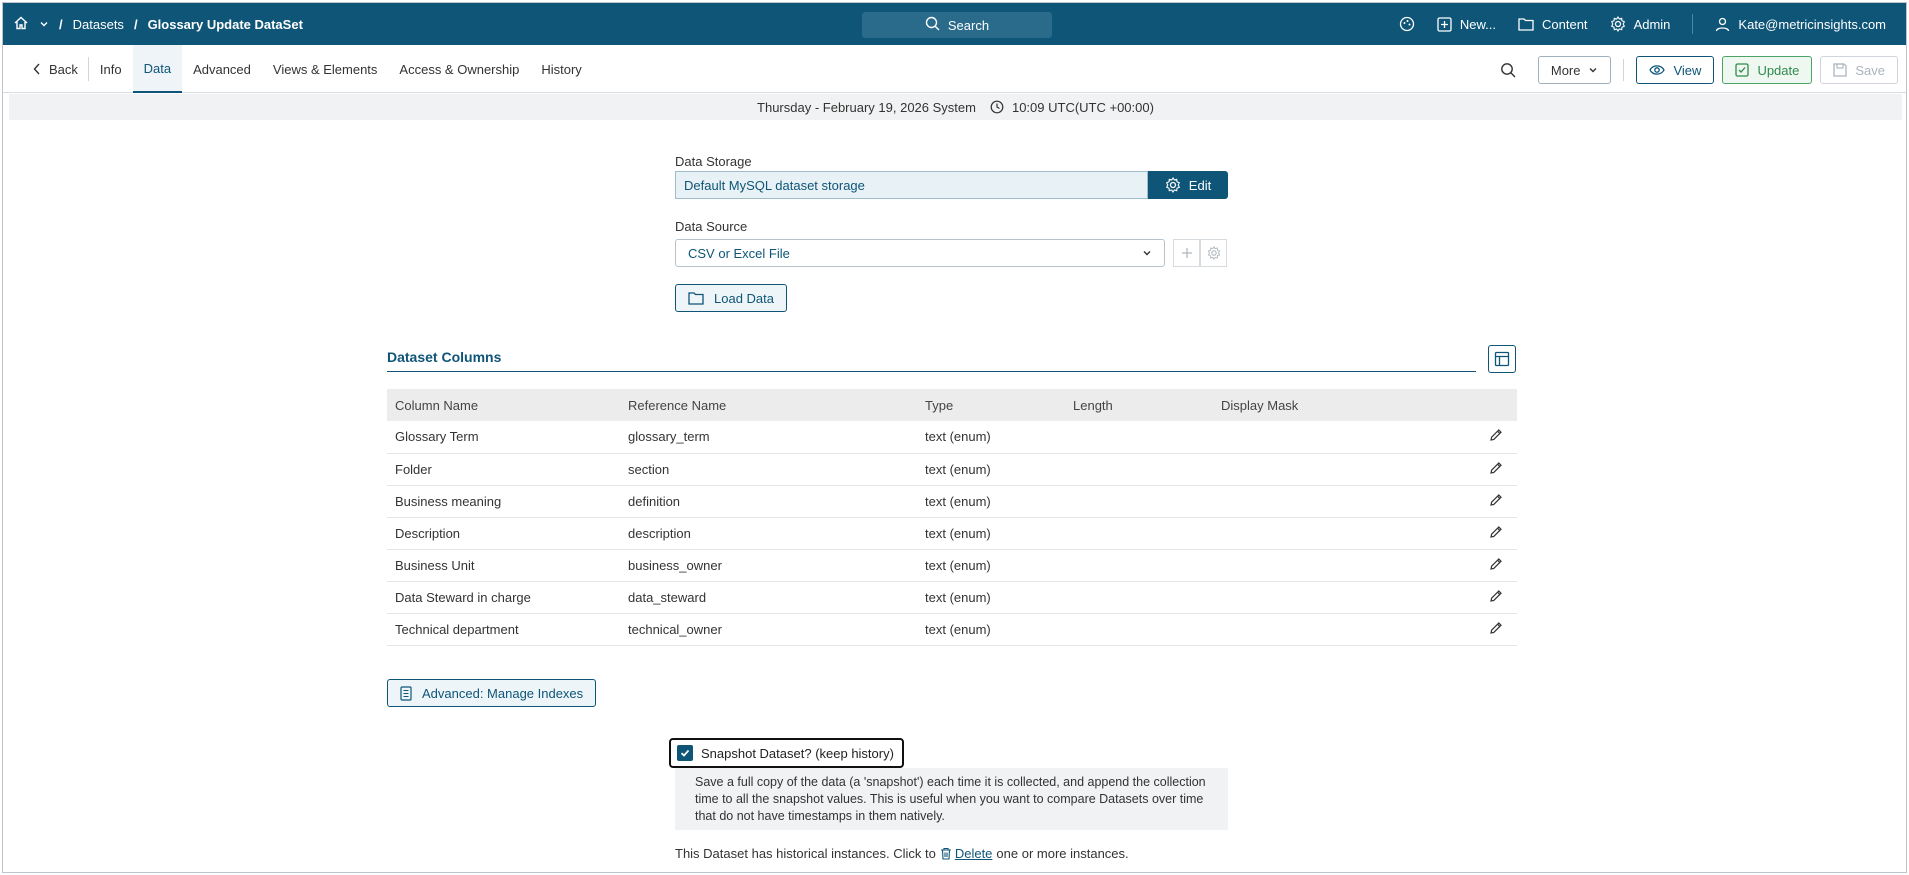  Describe the element at coordinates (98, 24) in the screenshot. I see `breadcrumb-datasets: Datasets` at that location.